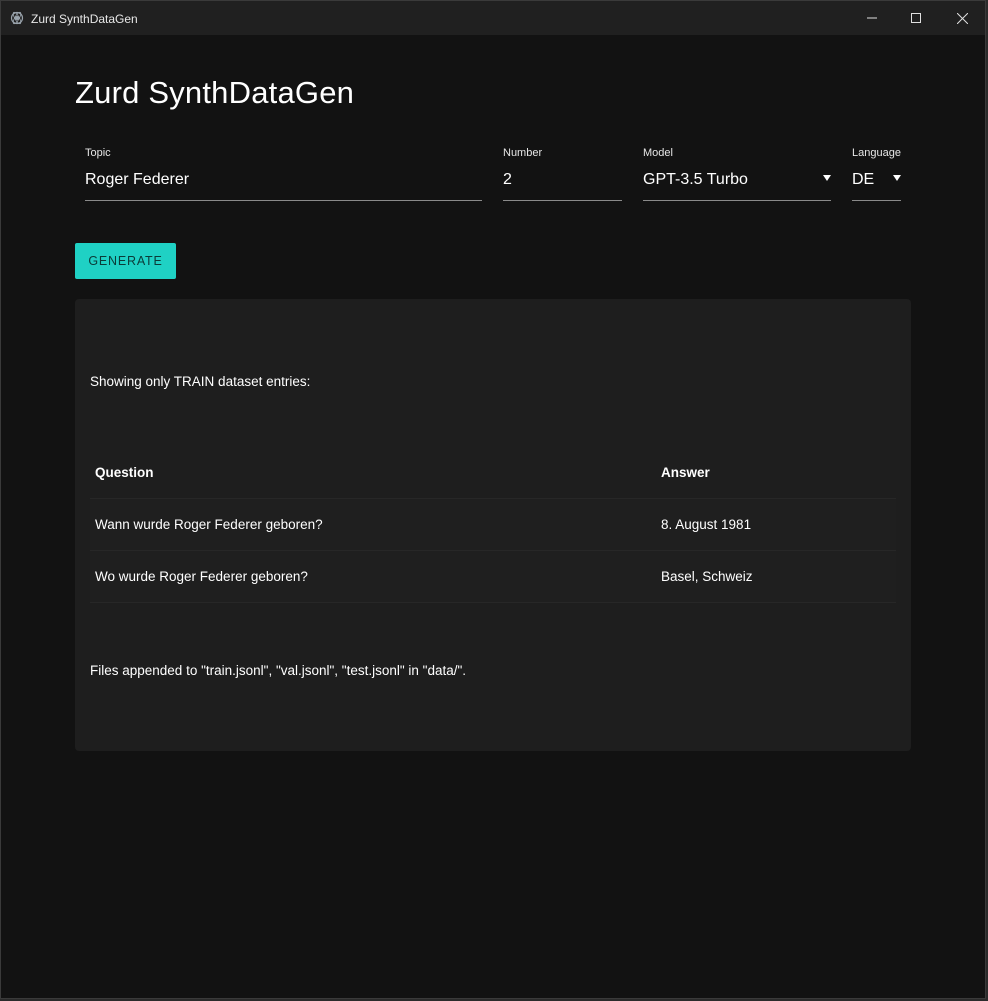 The width and height of the screenshot is (988, 1001). I want to click on app-logo-icon, so click(17, 18).